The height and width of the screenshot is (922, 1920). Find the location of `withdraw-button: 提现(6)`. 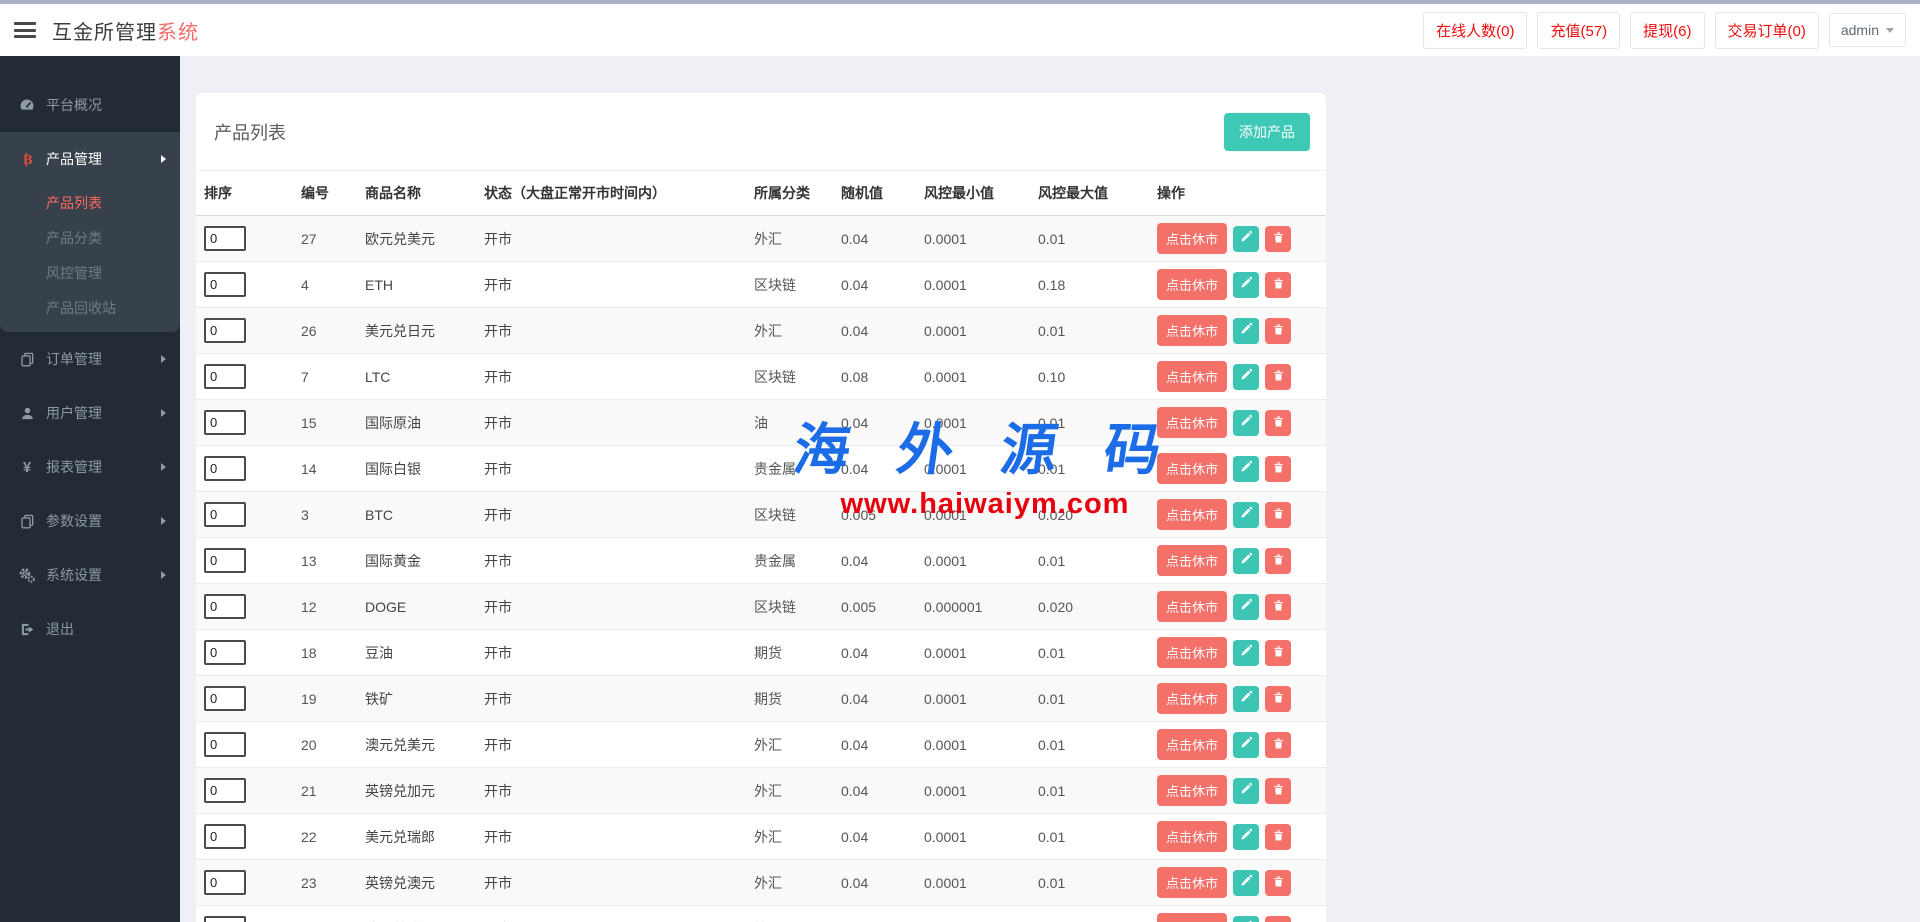

withdraw-button: 提现(6) is located at coordinates (1667, 30).